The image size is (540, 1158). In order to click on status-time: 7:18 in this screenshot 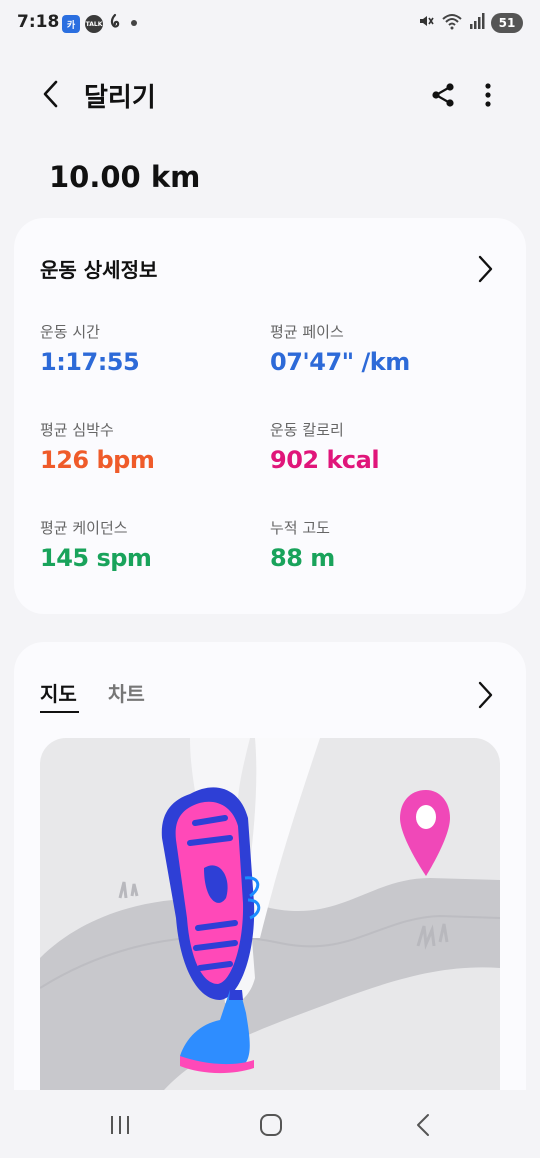, I will do `click(38, 22)`.